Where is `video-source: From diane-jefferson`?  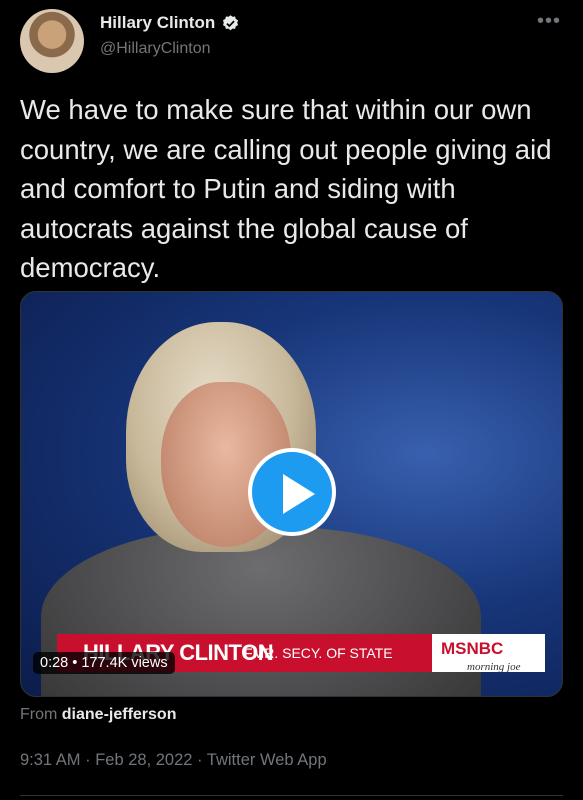
video-source: From diane-jefferson is located at coordinates (98, 715).